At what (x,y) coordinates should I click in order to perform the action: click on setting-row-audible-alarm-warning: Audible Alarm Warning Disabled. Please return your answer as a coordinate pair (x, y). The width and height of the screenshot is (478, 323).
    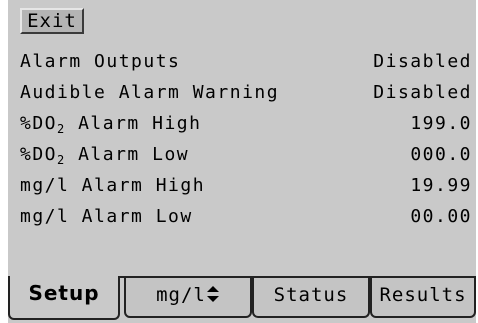
    Looking at the image, I should click on (242, 93).